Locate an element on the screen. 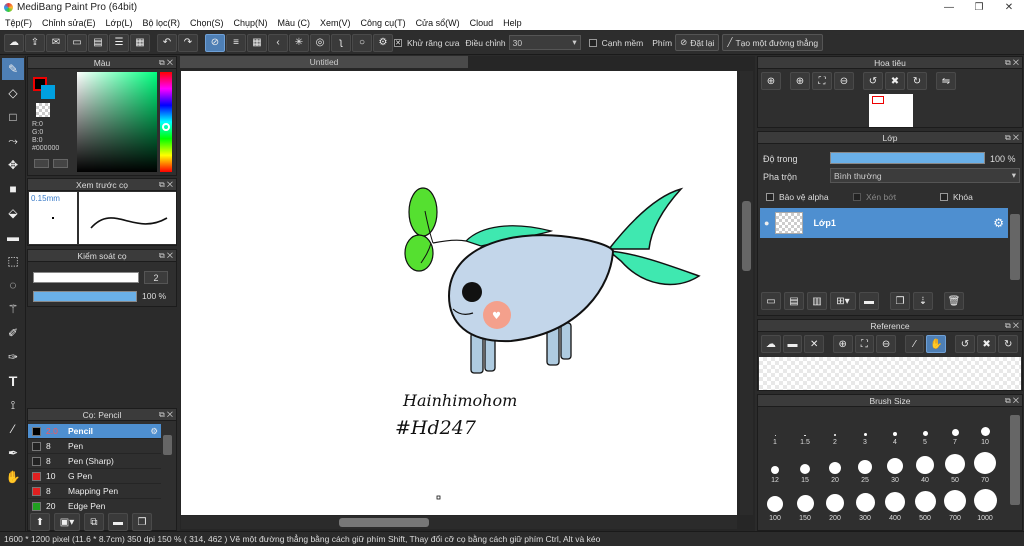 The height and width of the screenshot is (546, 1024). bucket-tool-icon: ⬙ is located at coordinates (13, 213).